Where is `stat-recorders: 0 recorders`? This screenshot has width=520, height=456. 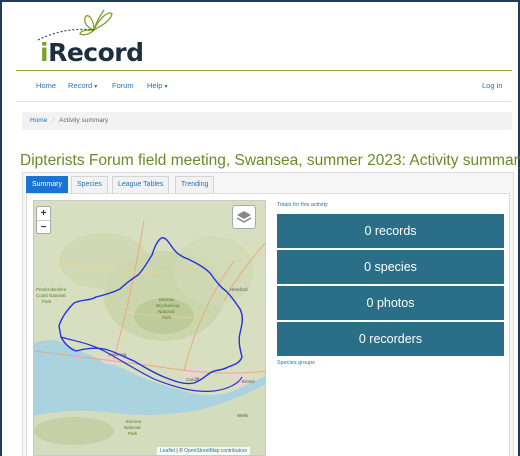
stat-recorders: 0 recorders is located at coordinates (390, 339).